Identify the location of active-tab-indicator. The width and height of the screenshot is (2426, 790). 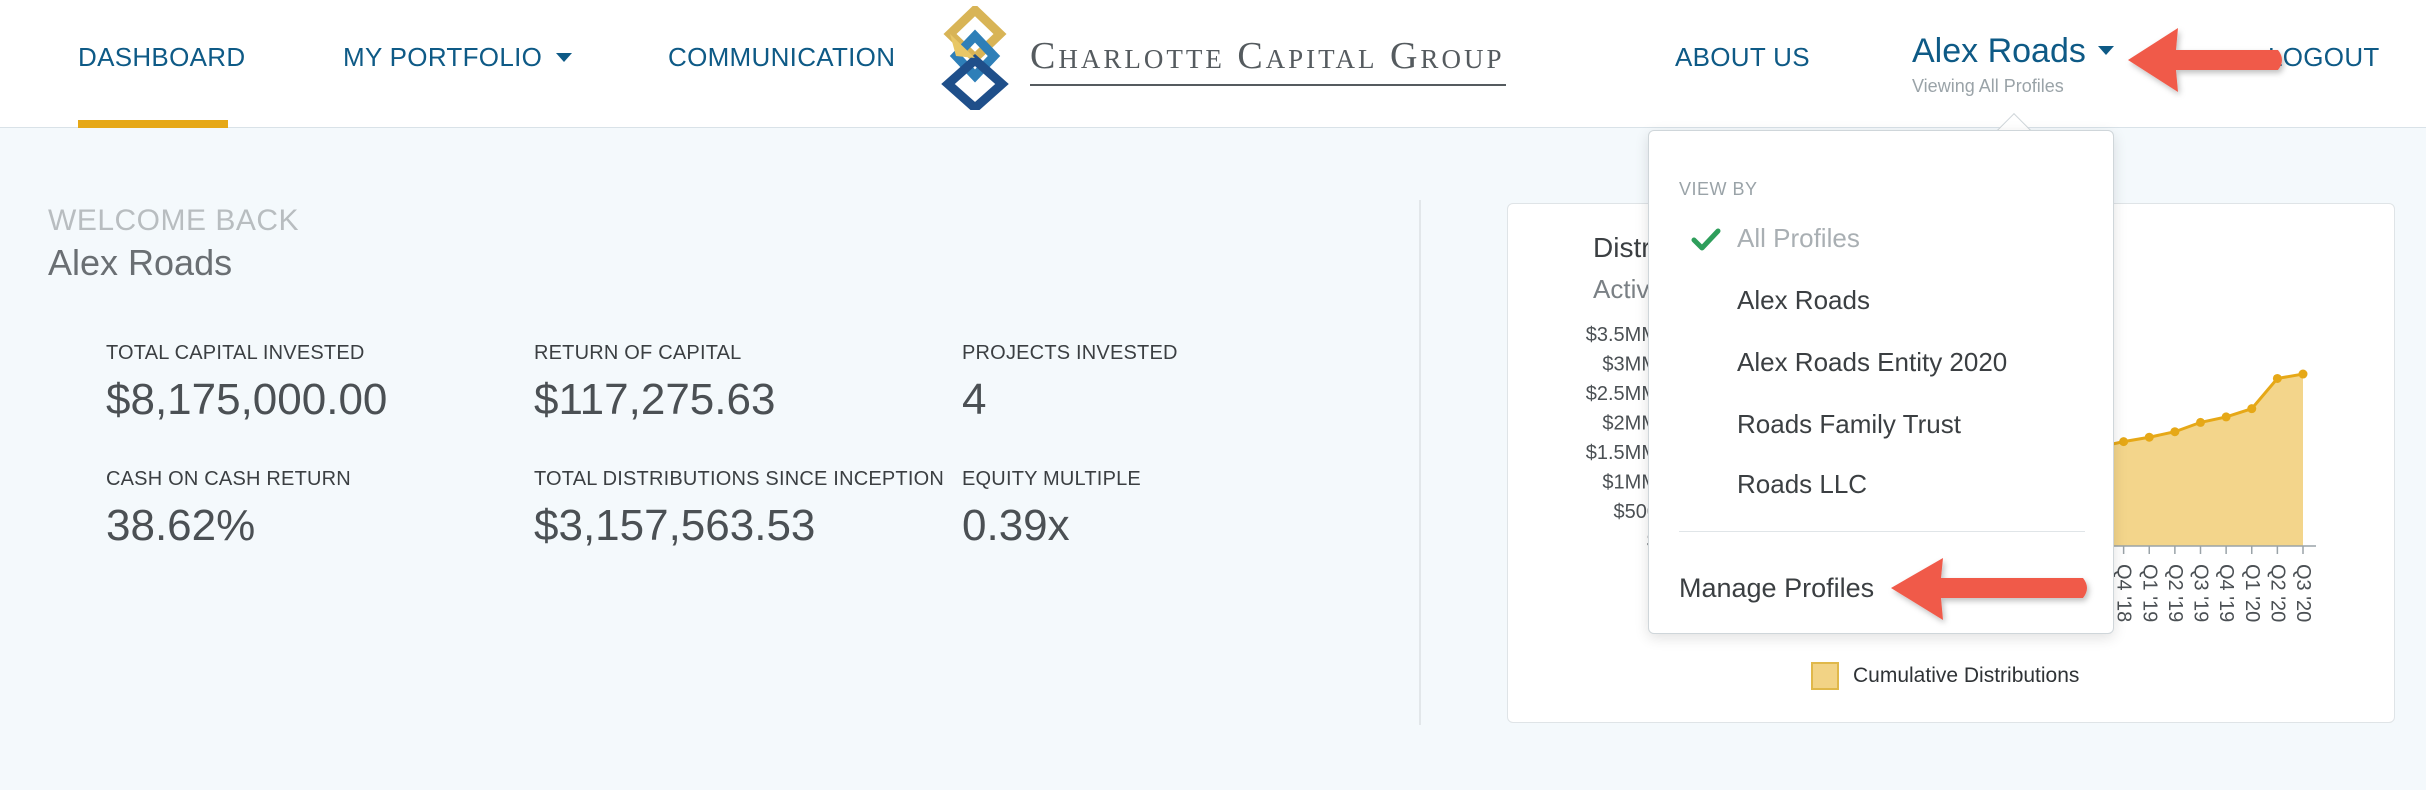
(153, 124).